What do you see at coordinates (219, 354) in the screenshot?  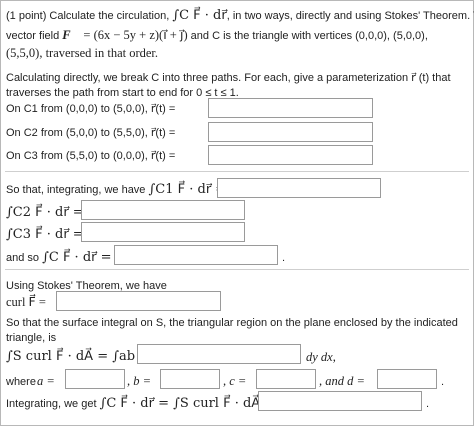 I see `integrand-input` at bounding box center [219, 354].